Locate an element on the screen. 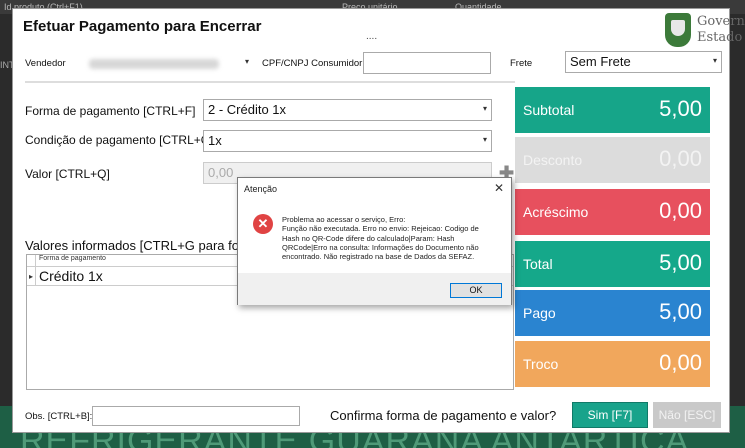 The width and height of the screenshot is (745, 448). troco-tile: Troco 0,00 is located at coordinates (612, 364).